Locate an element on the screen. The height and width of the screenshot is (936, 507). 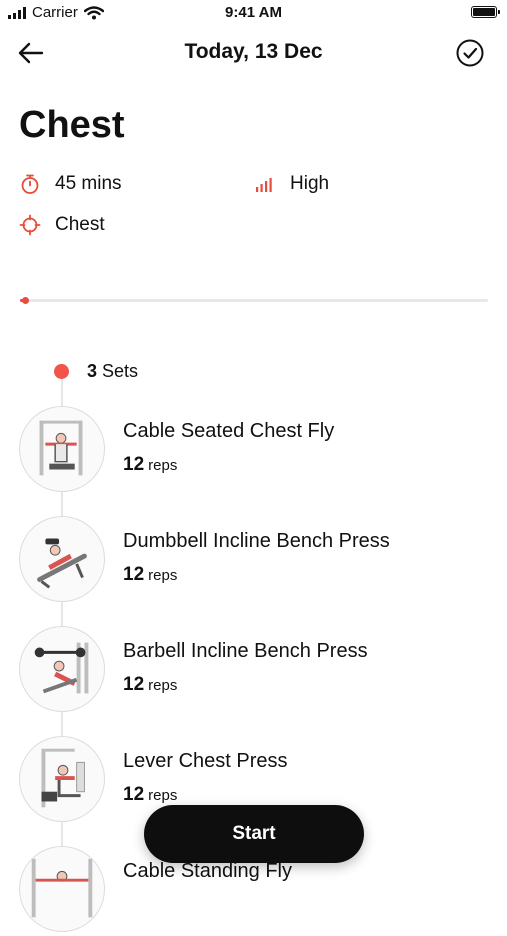
status-bar: Carrier 9:41 AM is located at coordinates (253, 13).